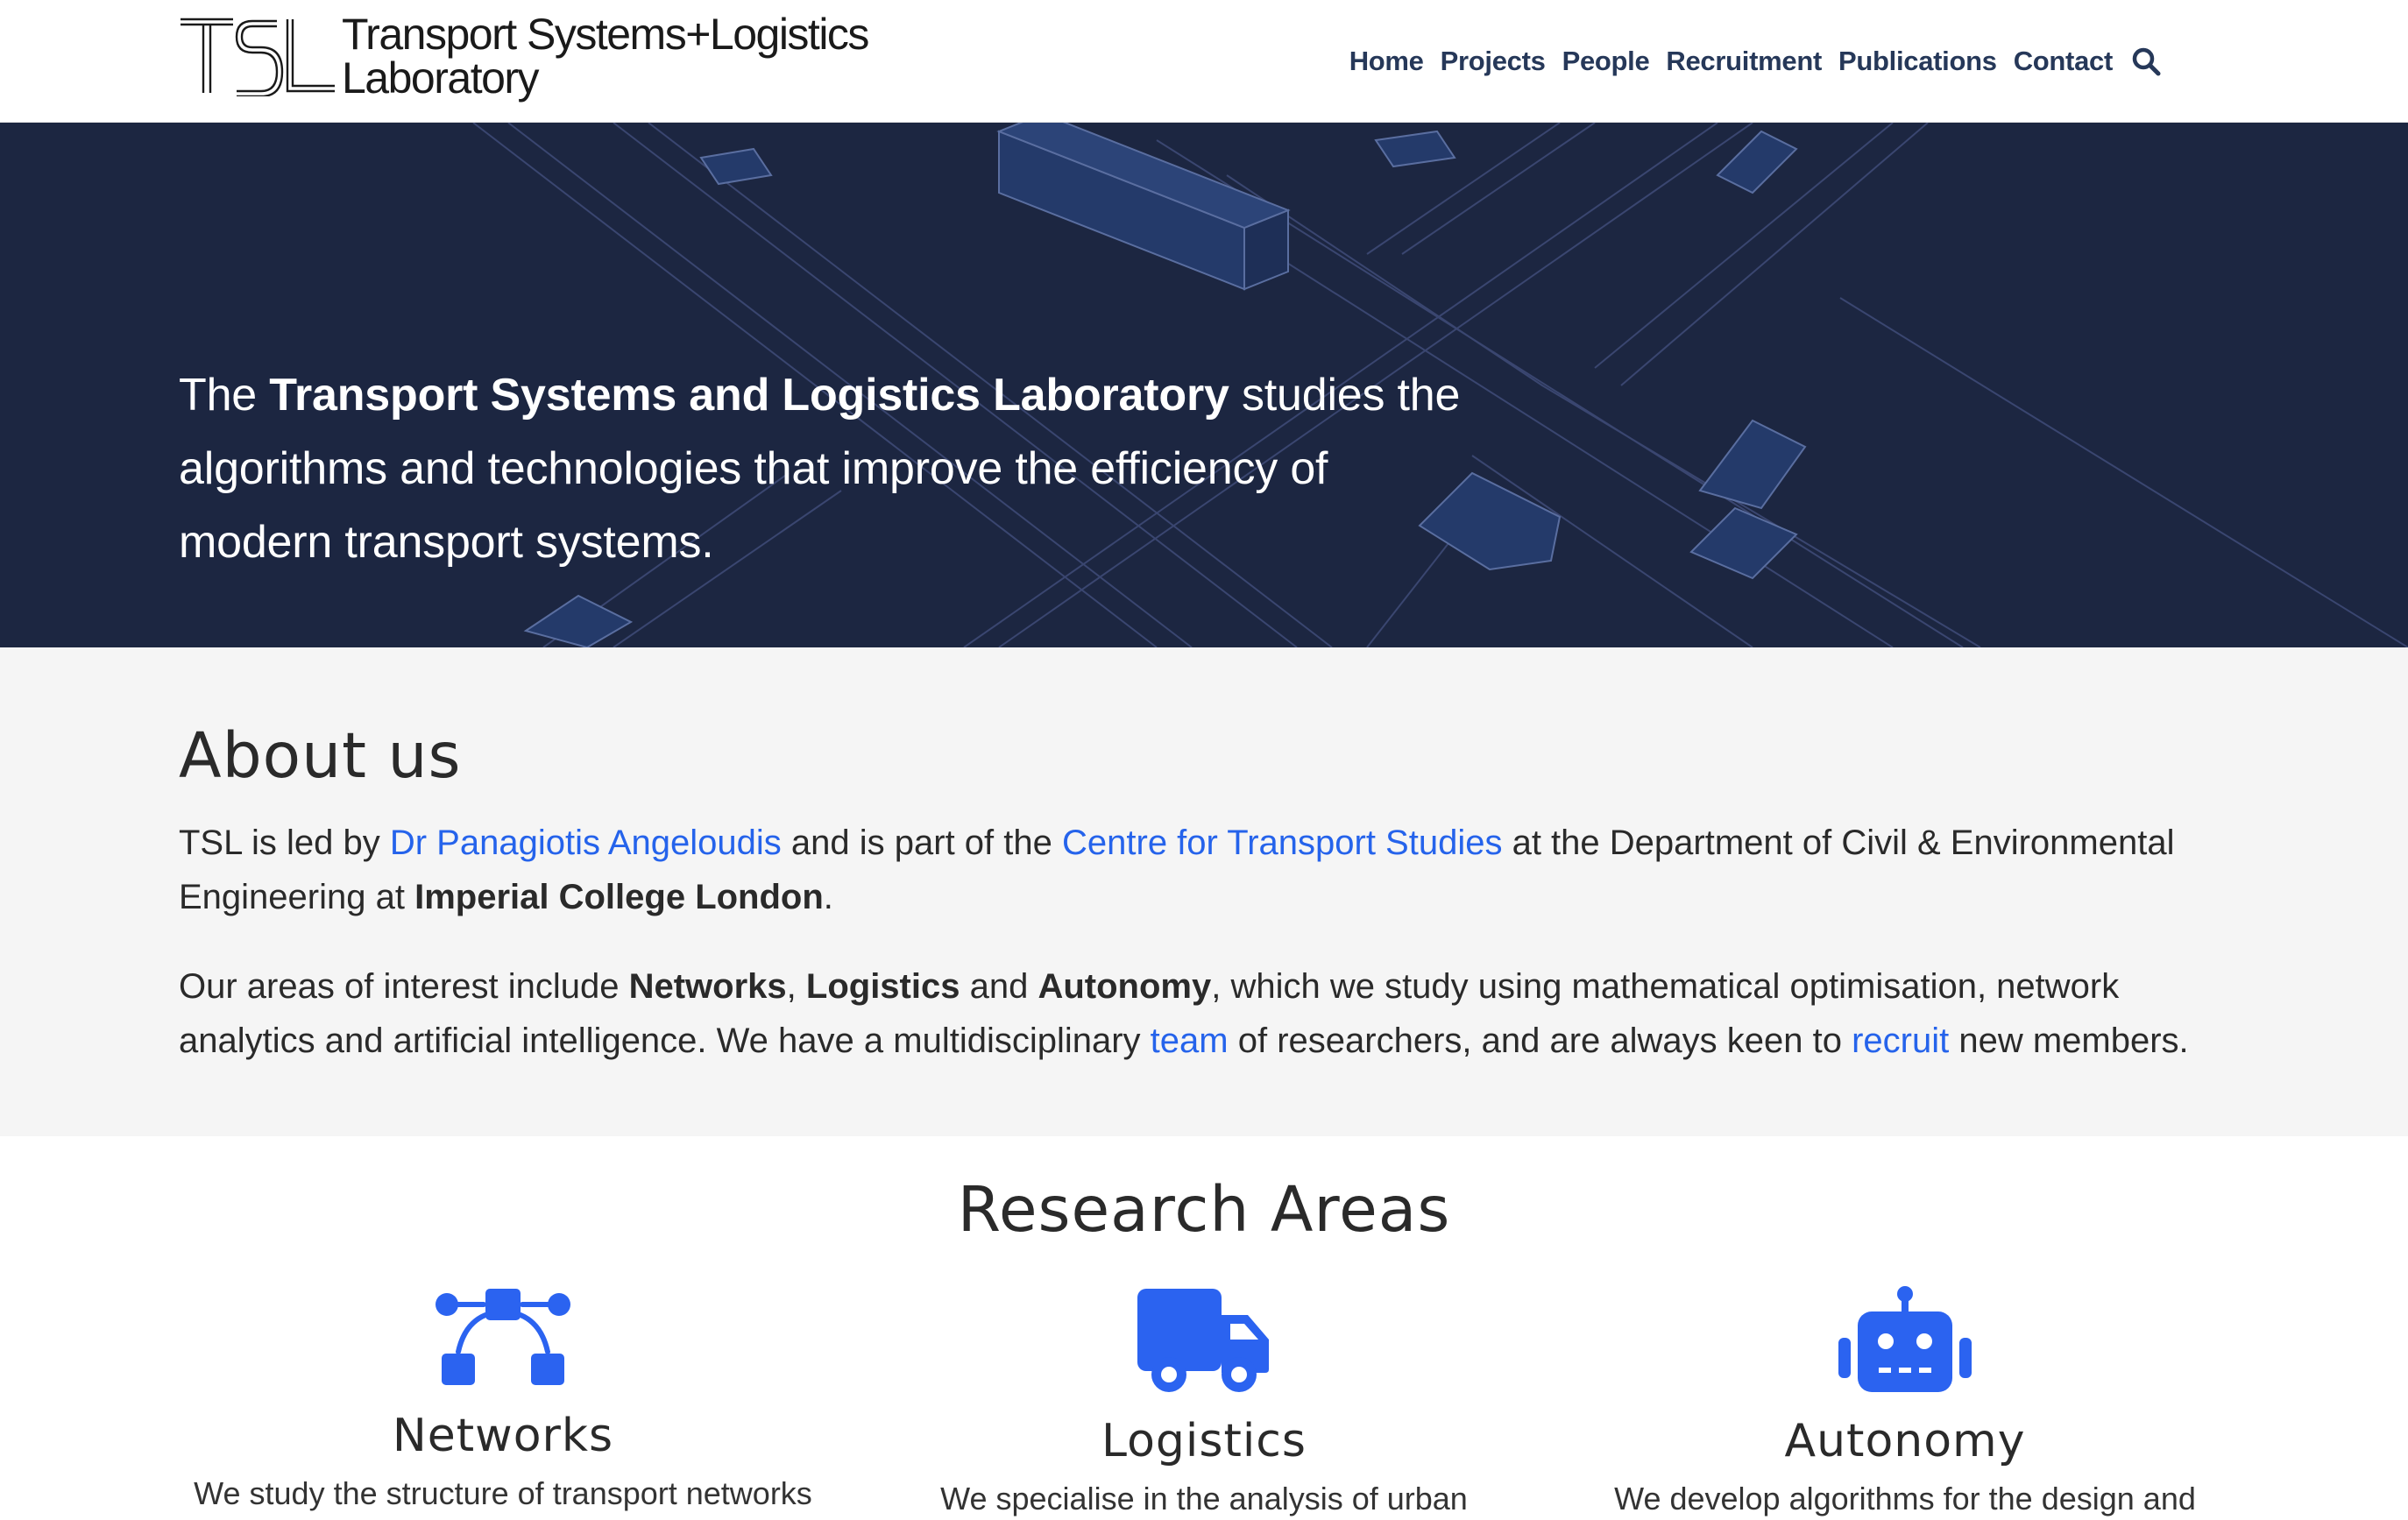 This screenshot has width=2408, height=1520. I want to click on nav-people: People, so click(1606, 62).